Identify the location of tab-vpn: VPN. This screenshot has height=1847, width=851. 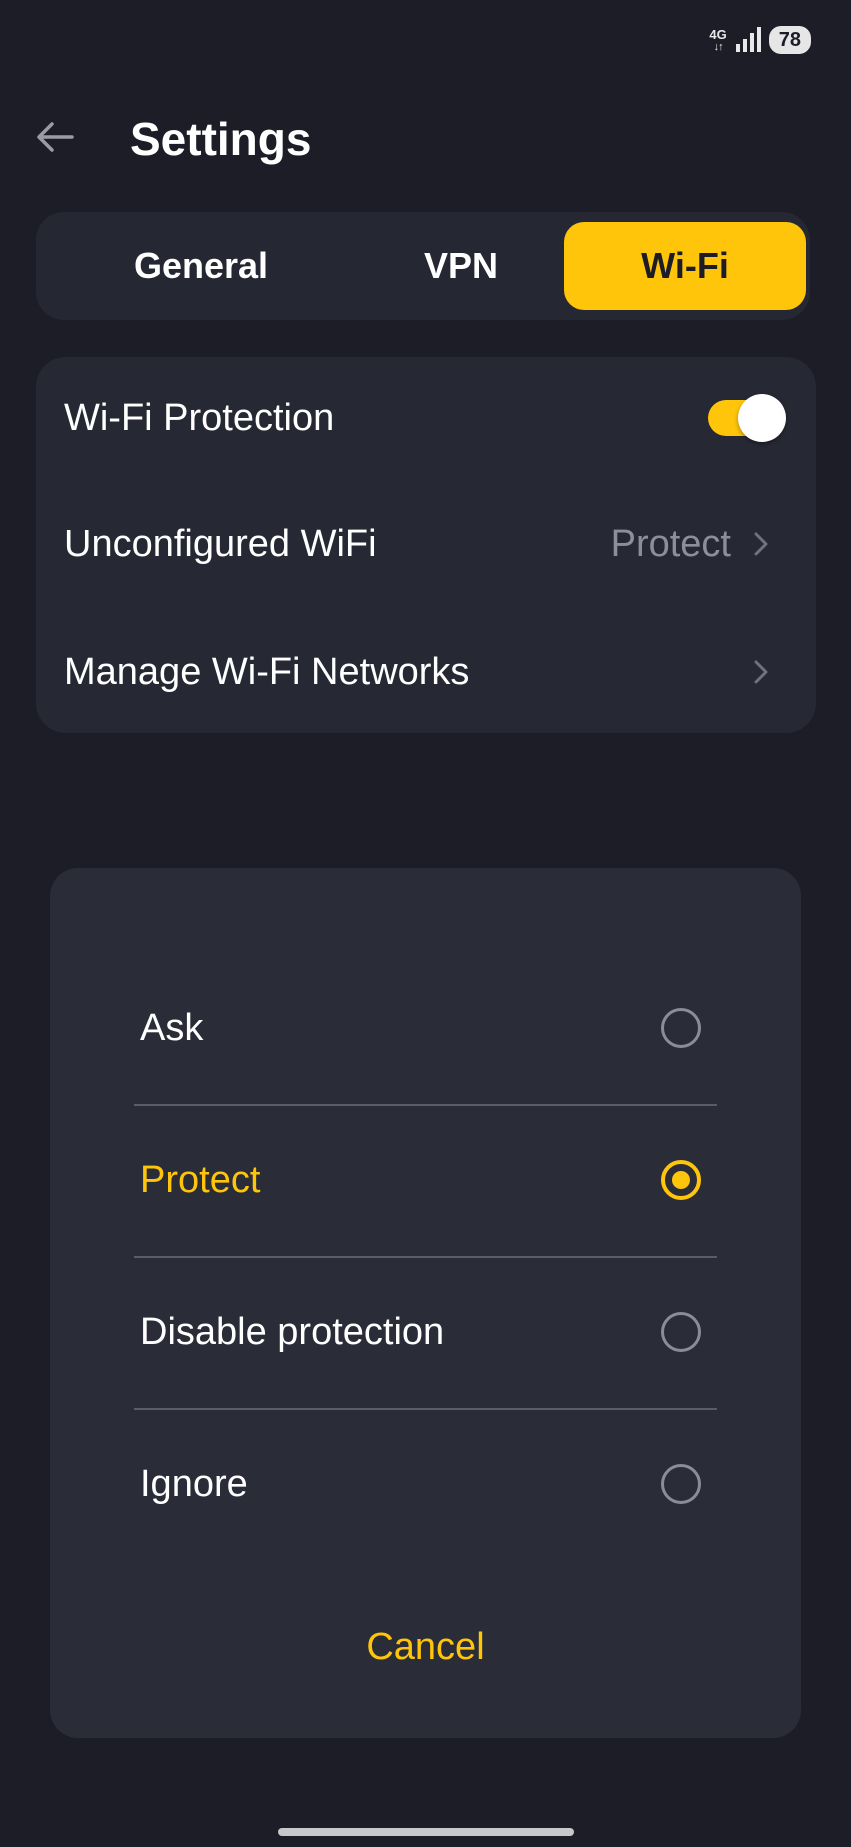
(461, 266).